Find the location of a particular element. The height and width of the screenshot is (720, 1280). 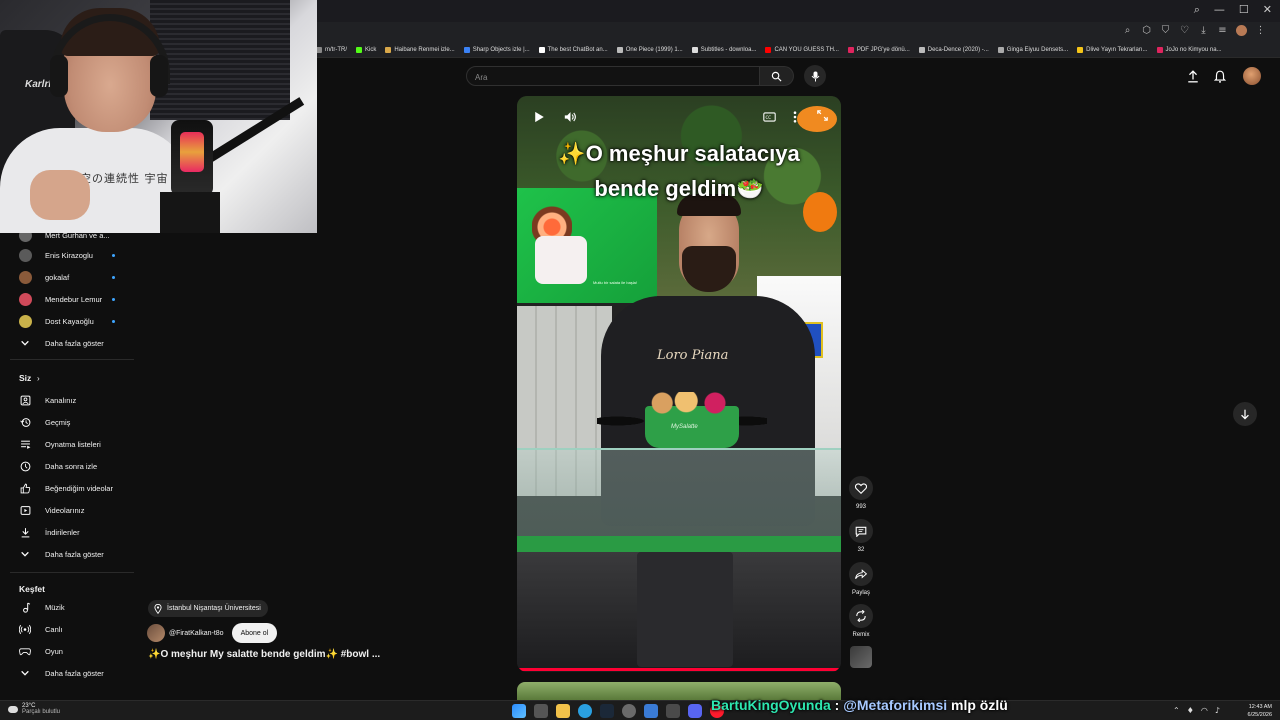

captions-button: CC is located at coordinates (769, 117).